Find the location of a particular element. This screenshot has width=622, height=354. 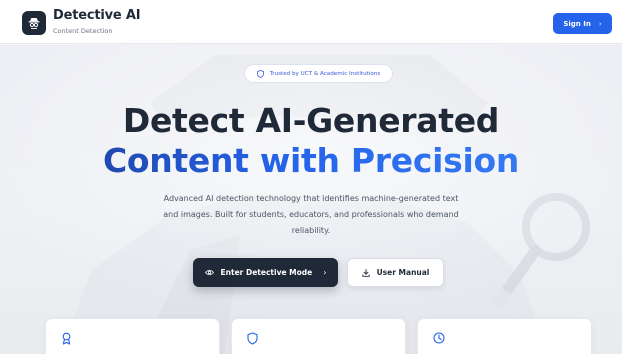

top-nav-bar: Detective AI Content Detection Sign In › is located at coordinates (311, 22).